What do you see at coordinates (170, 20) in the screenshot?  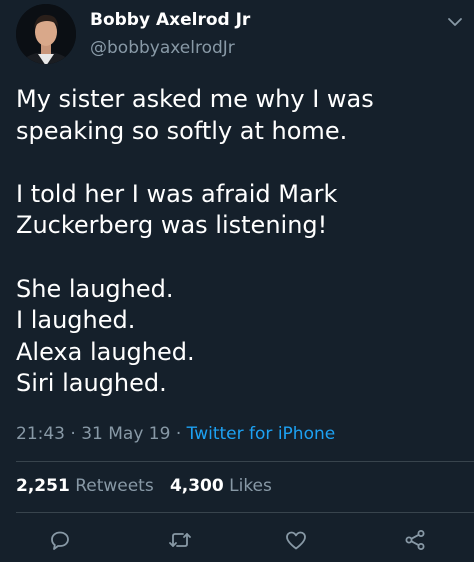 I see `display-name: Bobby Axelrod Jr` at bounding box center [170, 20].